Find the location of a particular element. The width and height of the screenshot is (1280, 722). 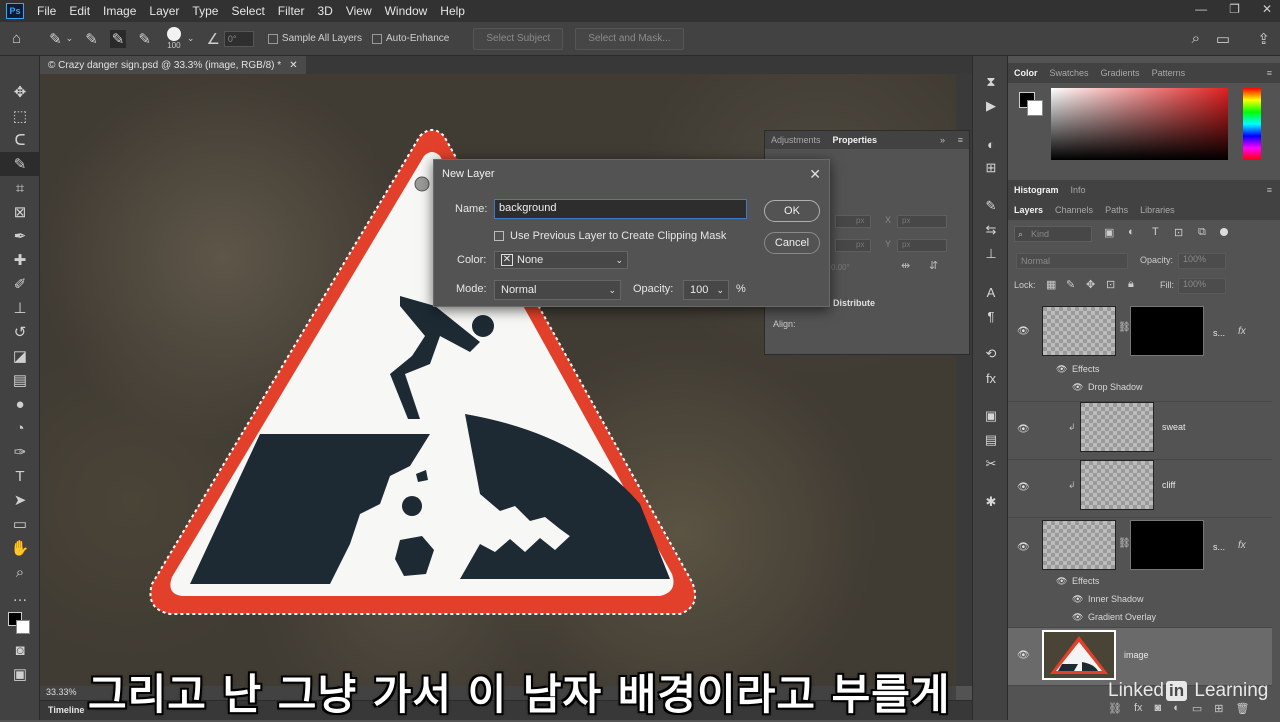

healing-brush-icon: ✚ is located at coordinates (20, 260).